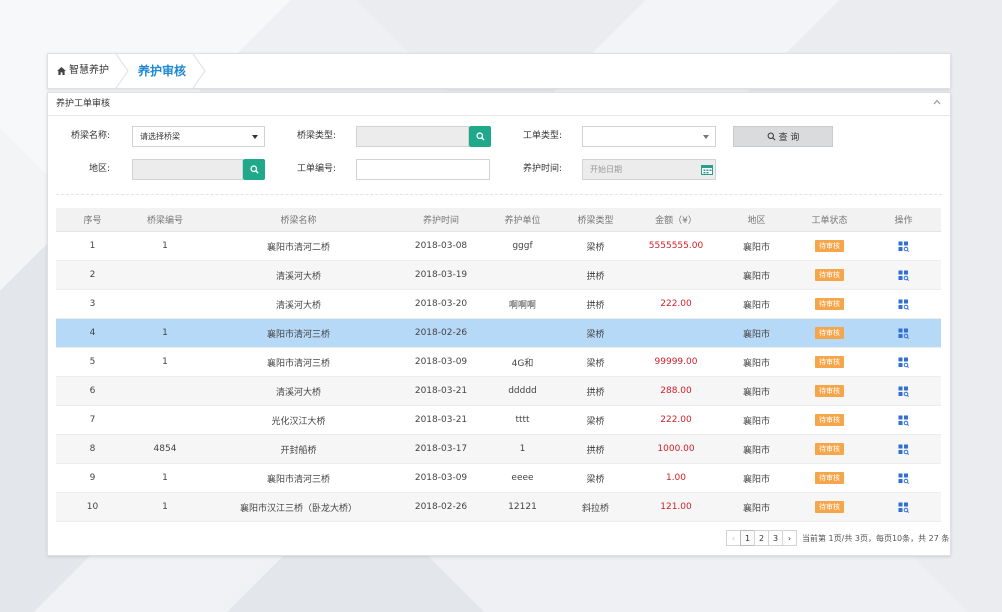  Describe the element at coordinates (298, 478) in the screenshot. I see `cell-name: 襄阳市清河三桥` at that location.